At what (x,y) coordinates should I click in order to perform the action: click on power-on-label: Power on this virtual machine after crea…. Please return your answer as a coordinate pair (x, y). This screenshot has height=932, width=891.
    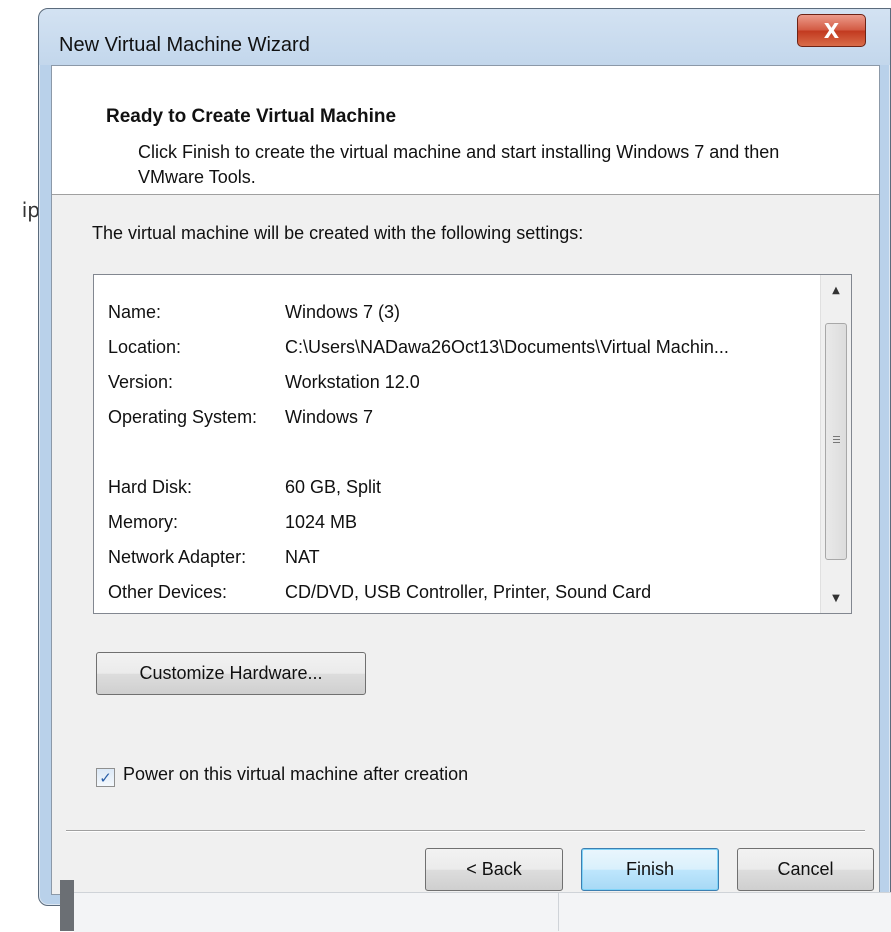
    Looking at the image, I should click on (295, 774).